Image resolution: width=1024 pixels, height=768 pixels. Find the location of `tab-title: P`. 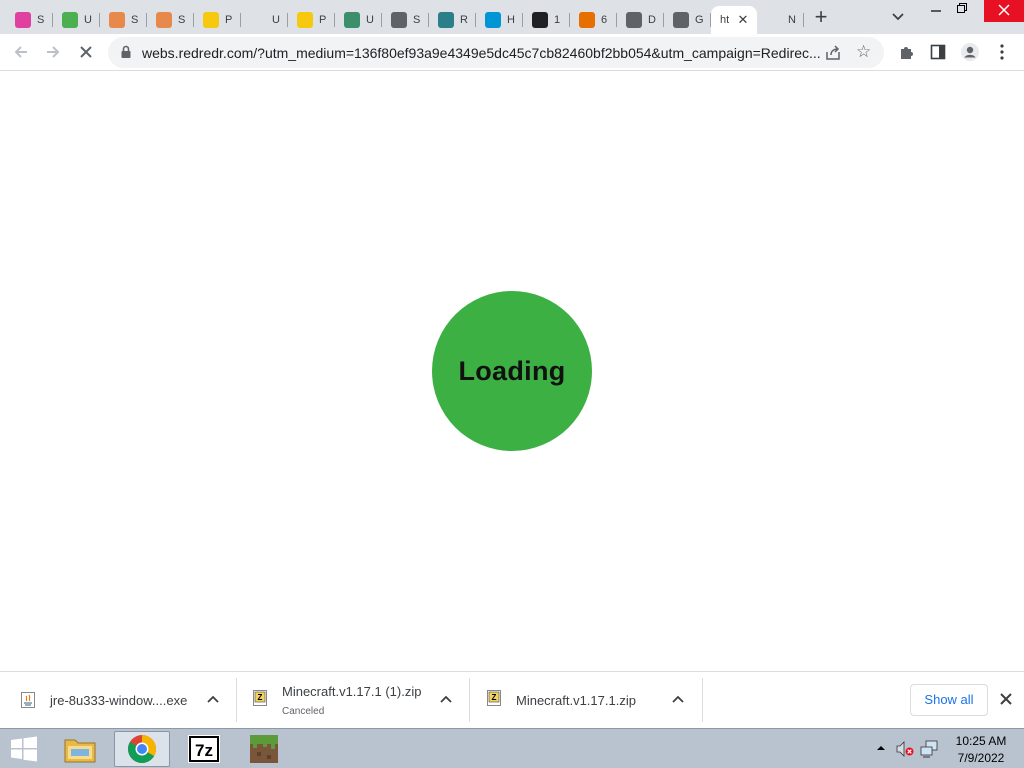

tab-title: P is located at coordinates (323, 20).